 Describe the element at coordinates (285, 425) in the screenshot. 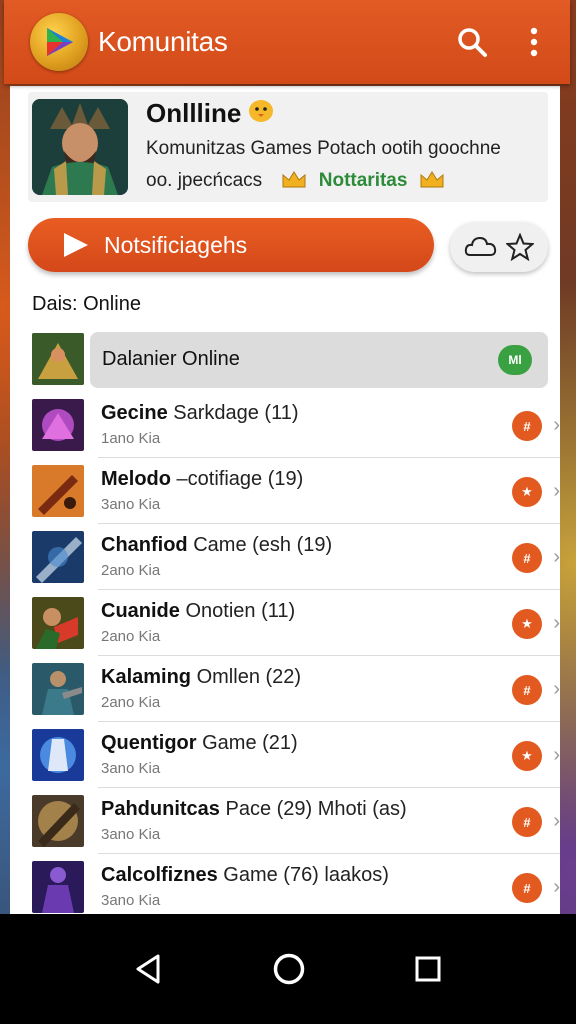

I see `list-item: Gecine Sarkdage (11) 1ano Kia # ›` at that location.